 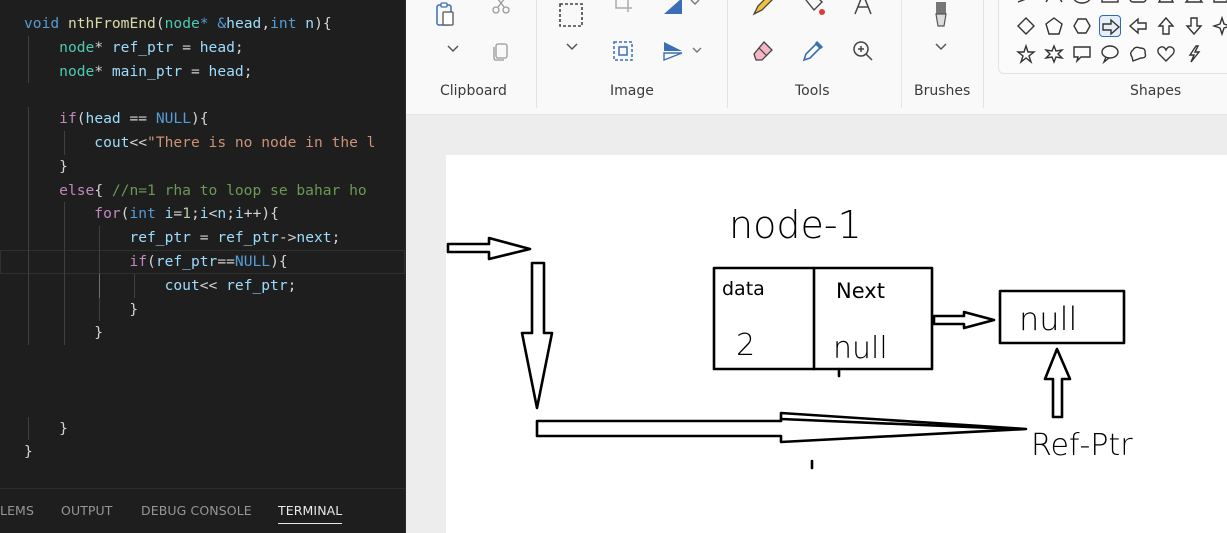 What do you see at coordinates (812, 91) in the screenshot?
I see `group-label-tools: Tools` at bounding box center [812, 91].